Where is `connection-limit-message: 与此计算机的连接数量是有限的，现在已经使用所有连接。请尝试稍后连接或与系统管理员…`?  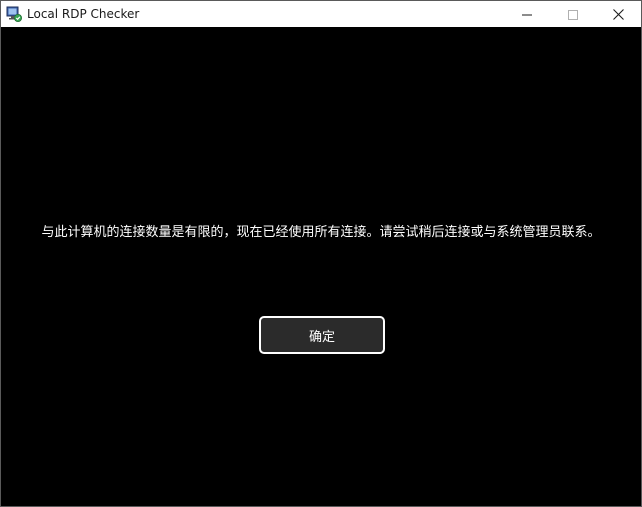
connection-limit-message: 与此计算机的连接数量是有限的，现在已经使用所有连接。请尝试稍后连接或与系统管理员… is located at coordinates (321, 232).